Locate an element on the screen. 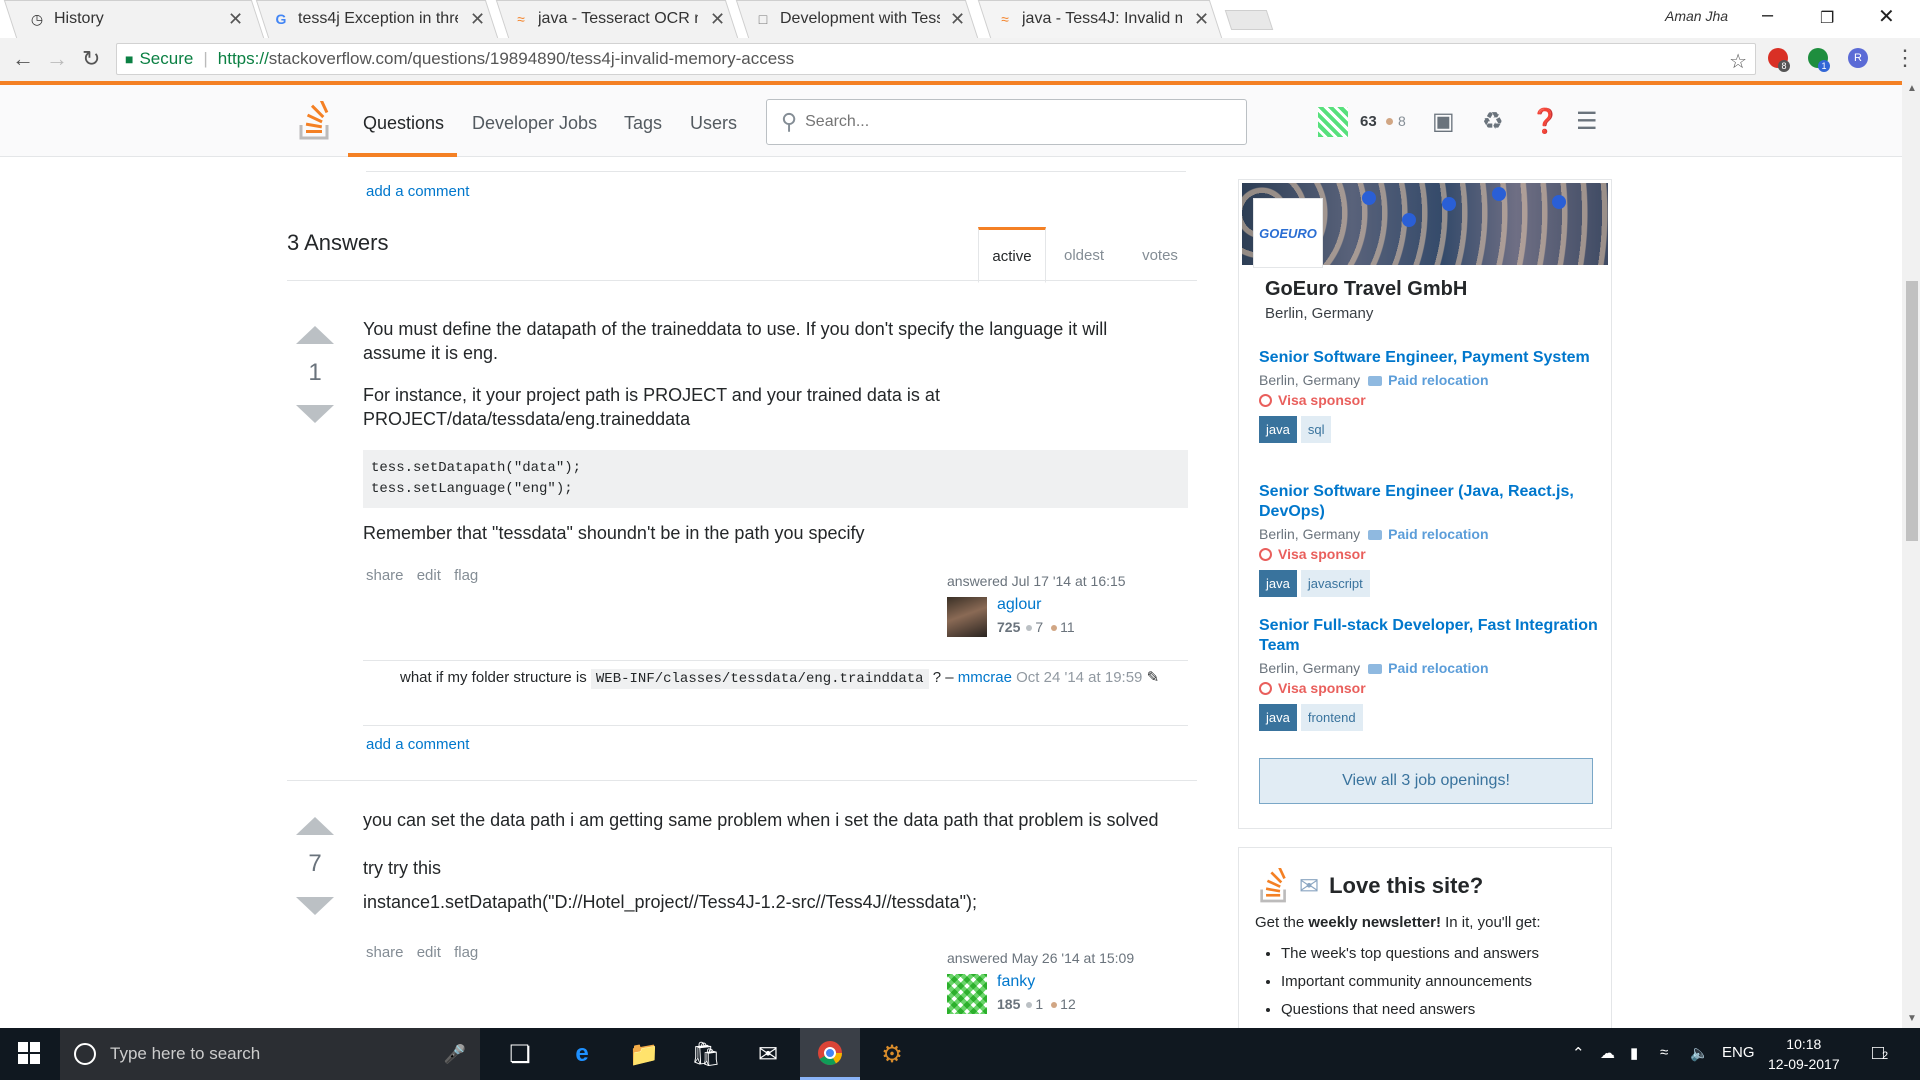 The height and width of the screenshot is (1080, 1920). restore-icon: ❐ is located at coordinates (1827, 18).